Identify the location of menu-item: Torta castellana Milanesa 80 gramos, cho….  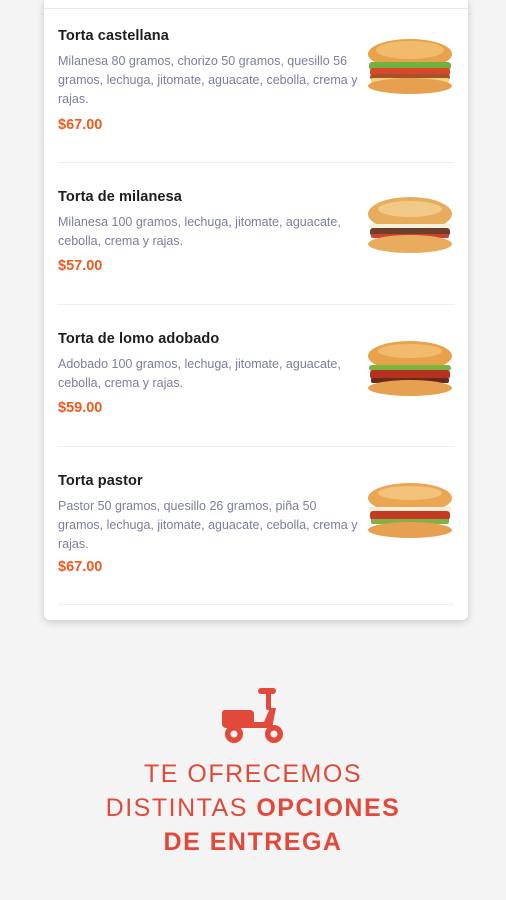
(256, 81).